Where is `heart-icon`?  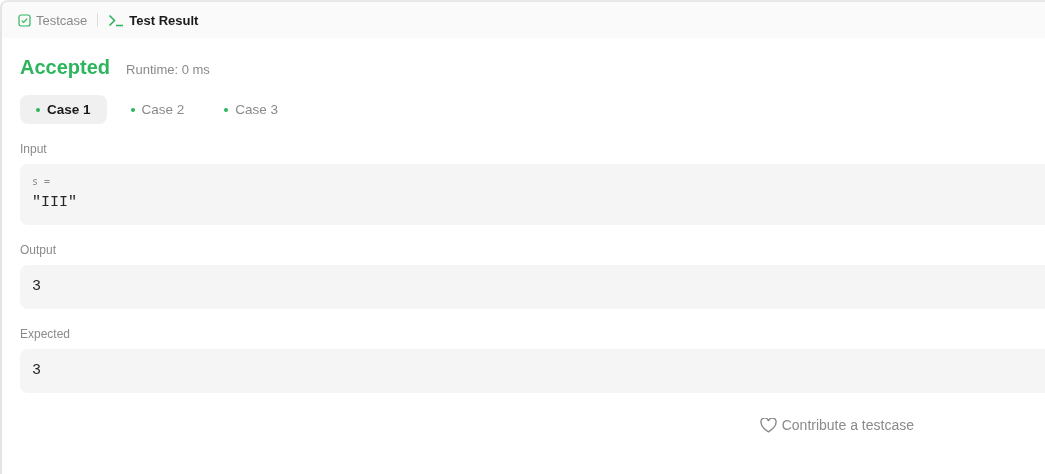 heart-icon is located at coordinates (768, 425).